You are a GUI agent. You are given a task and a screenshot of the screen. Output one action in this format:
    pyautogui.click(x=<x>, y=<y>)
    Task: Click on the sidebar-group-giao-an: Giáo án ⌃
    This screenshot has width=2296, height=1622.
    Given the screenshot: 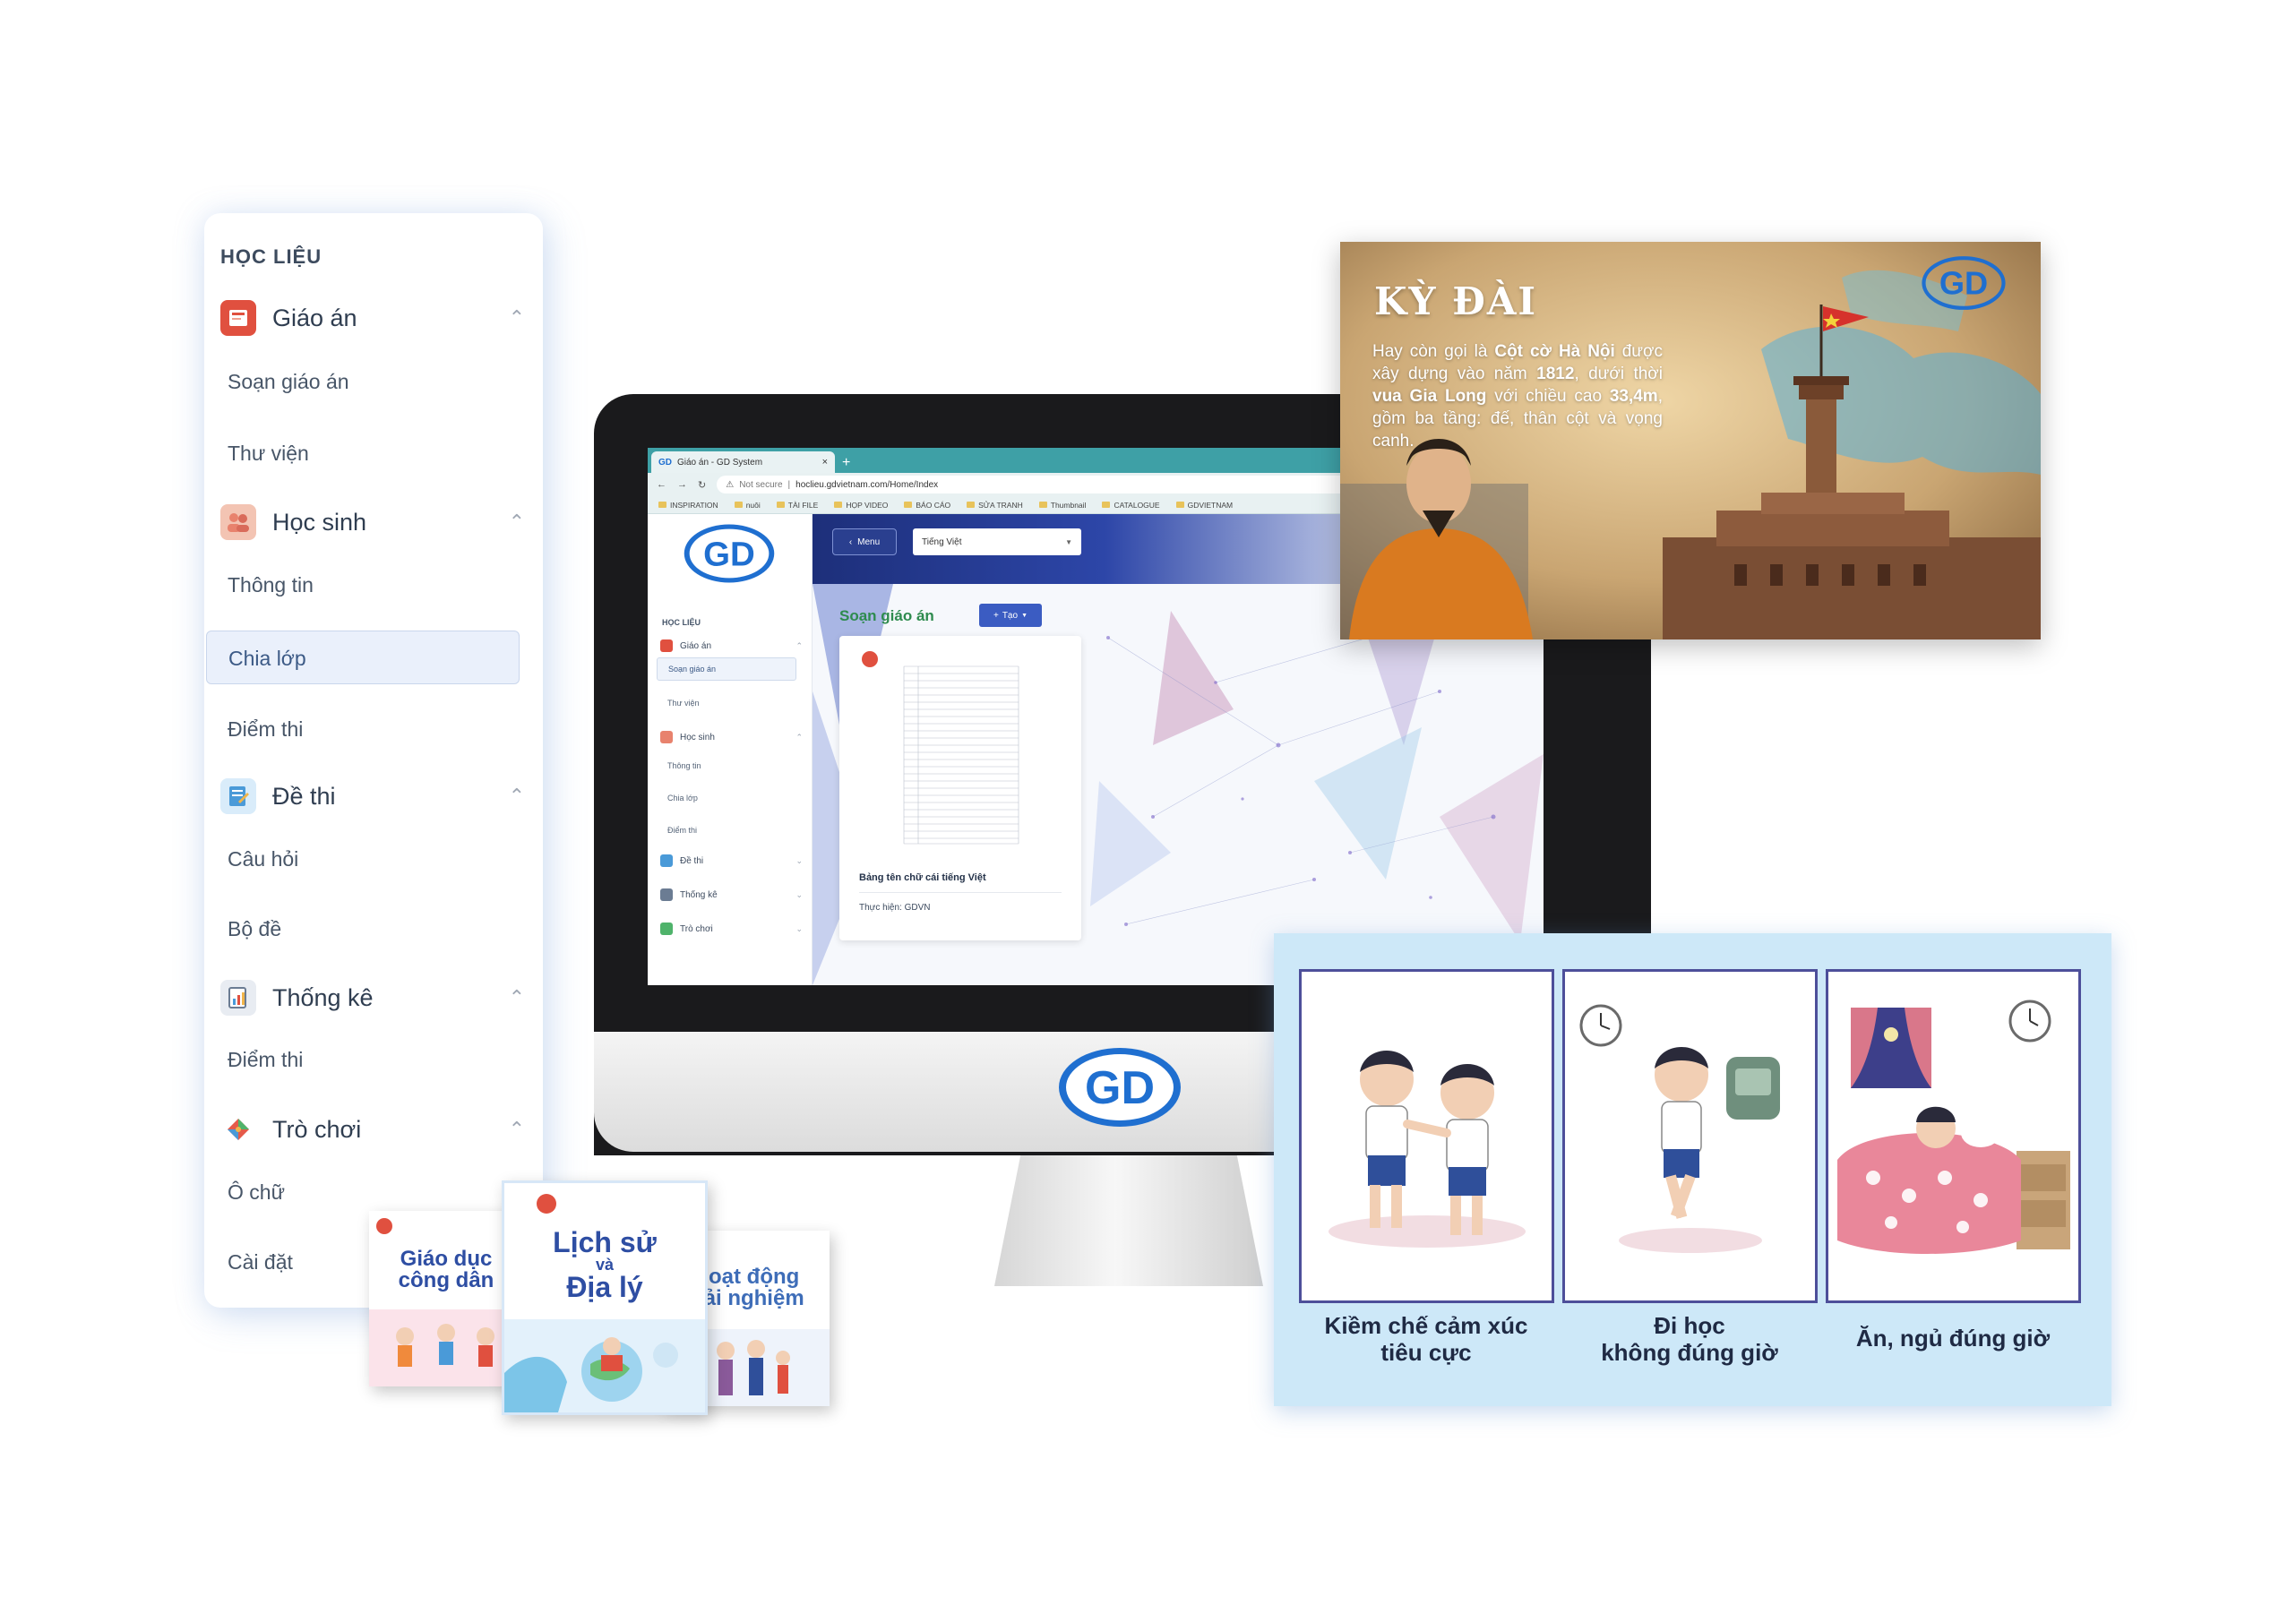 What is the action you would take?
    pyautogui.click(x=372, y=318)
    